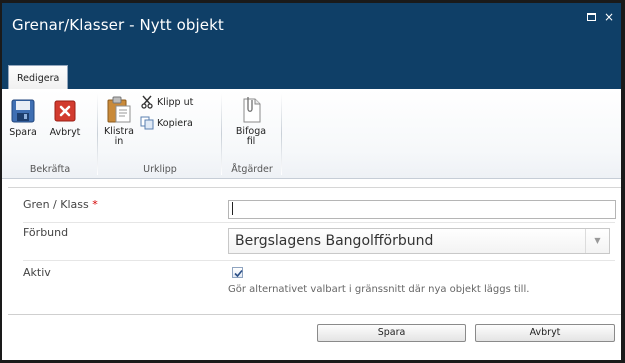 This screenshot has height=363, width=625. Describe the element at coordinates (422, 209) in the screenshot. I see `gren-klass-input` at that location.